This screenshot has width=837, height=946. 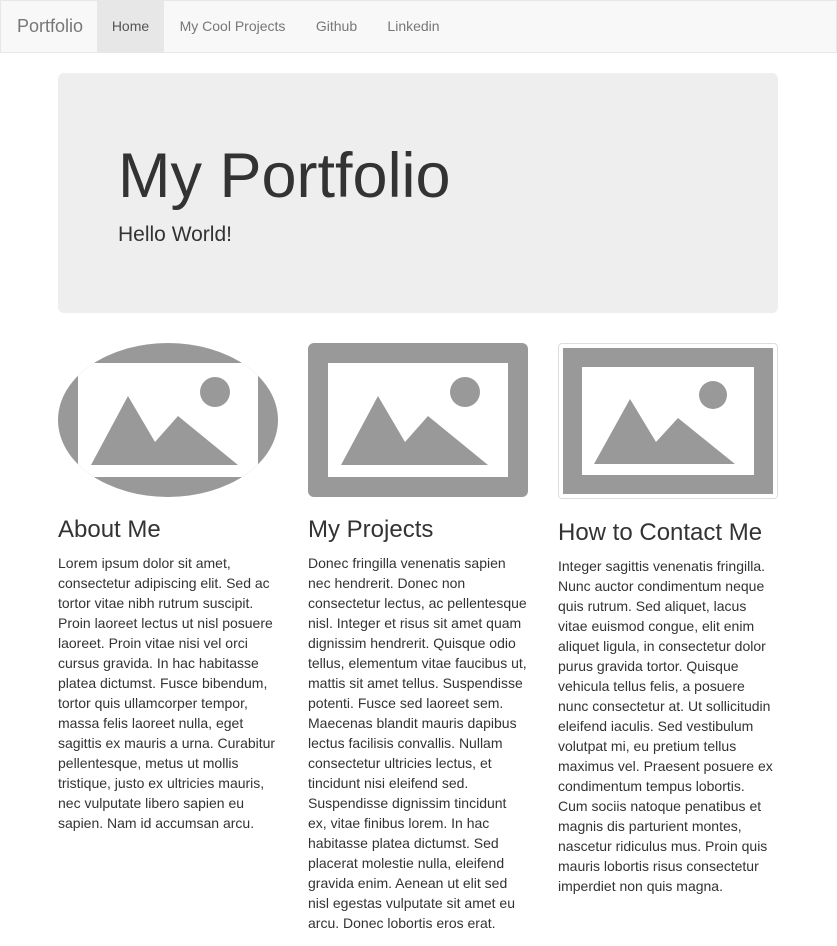 What do you see at coordinates (371, 529) in the screenshot?
I see `projects-heading: My Projects` at bounding box center [371, 529].